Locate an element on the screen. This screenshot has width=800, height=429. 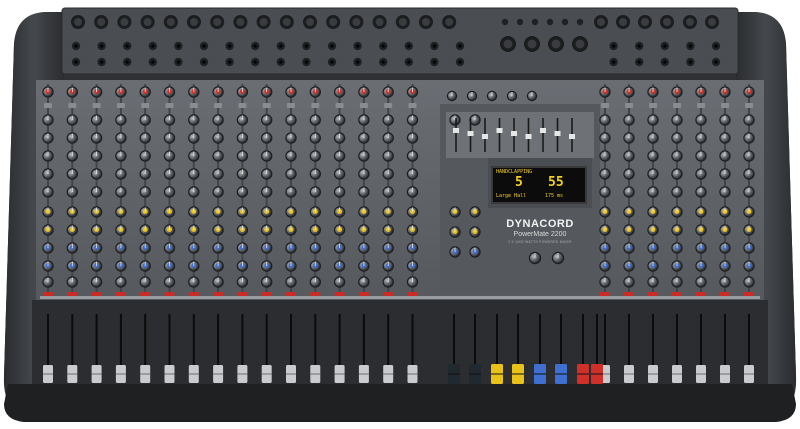
scribble-strip is located at coordinates (400, 297).